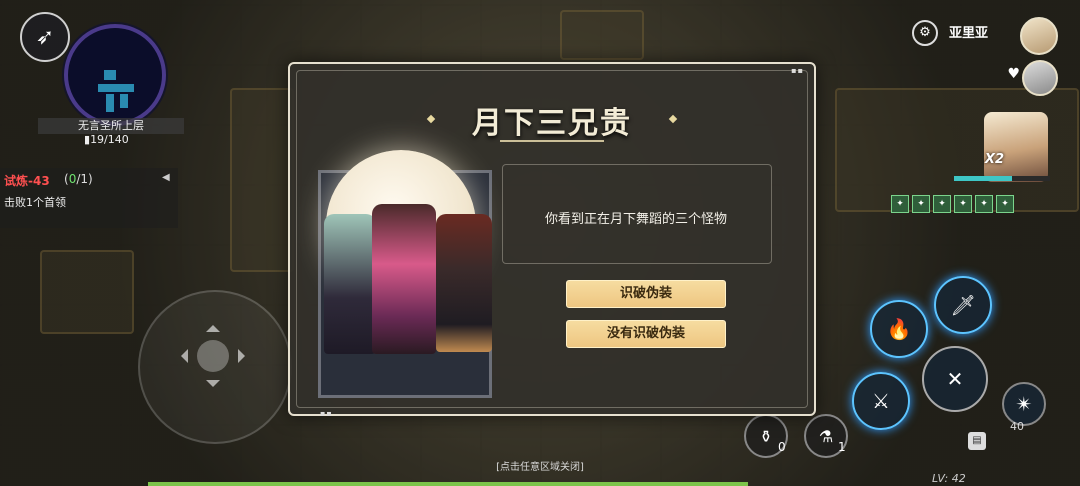 This screenshot has height=486, width=1080. I want to click on potion-2-count: 1, so click(842, 447).